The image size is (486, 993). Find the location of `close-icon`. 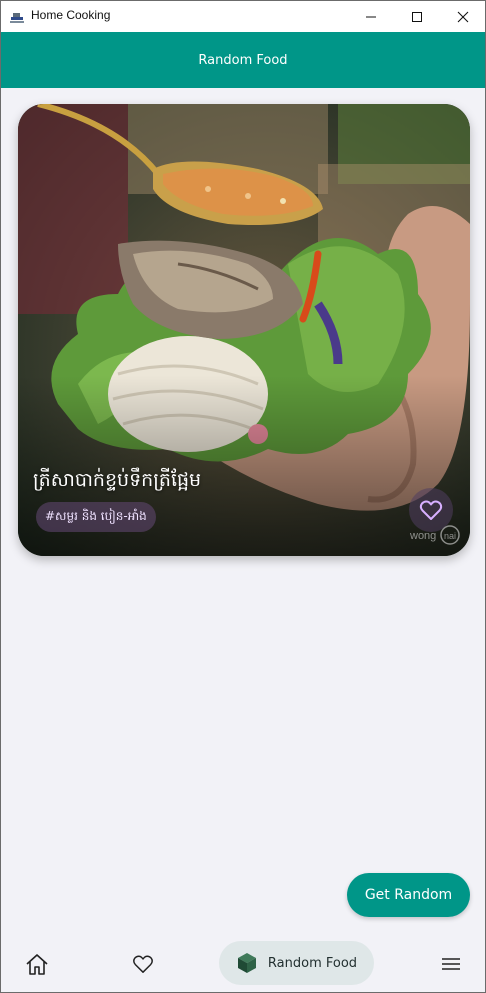

close-icon is located at coordinates (463, 16).